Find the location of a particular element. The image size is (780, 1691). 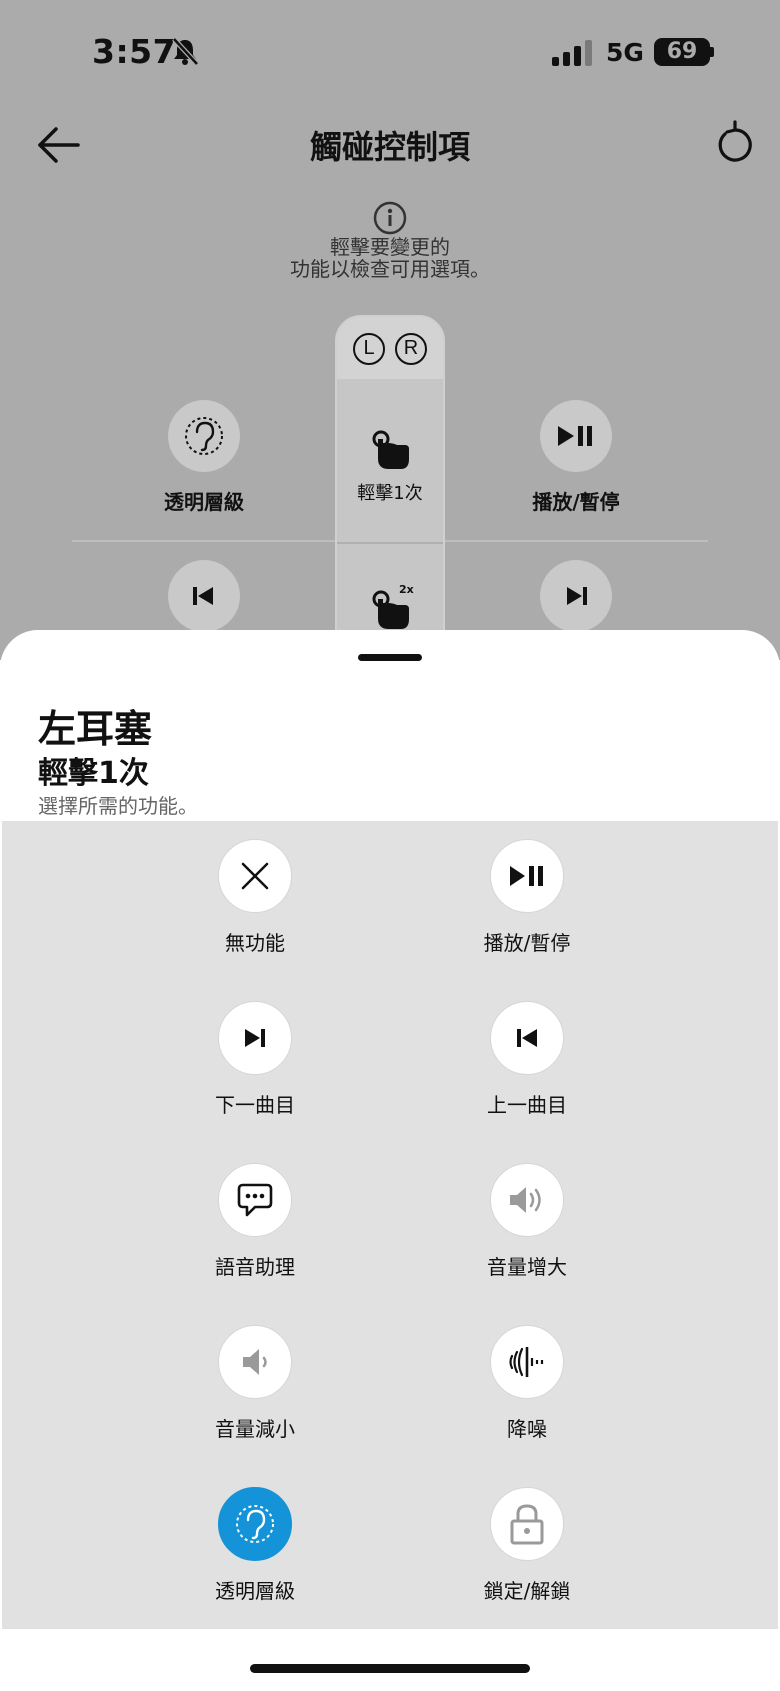

option-volume-up: 音量增大 is located at coordinates (527, 1221).